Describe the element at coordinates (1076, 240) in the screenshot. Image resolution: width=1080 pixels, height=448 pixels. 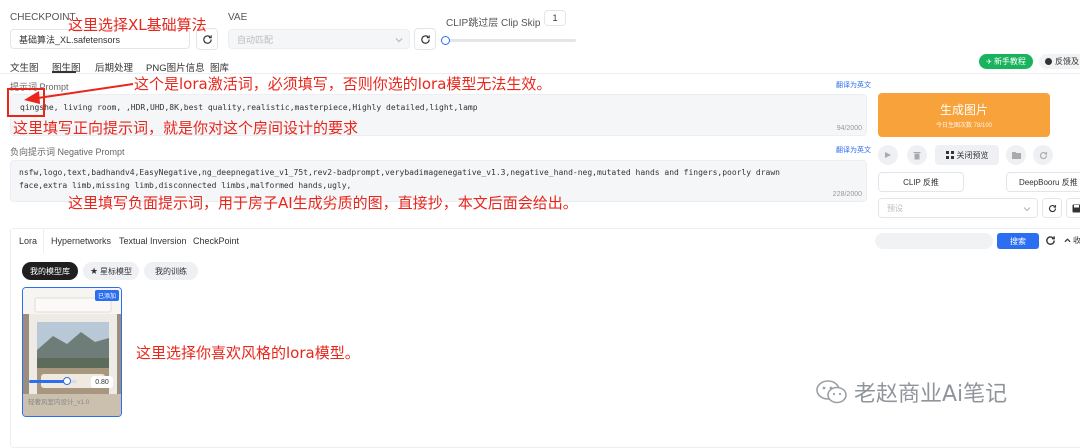
I see `collapse-label: 收` at that location.